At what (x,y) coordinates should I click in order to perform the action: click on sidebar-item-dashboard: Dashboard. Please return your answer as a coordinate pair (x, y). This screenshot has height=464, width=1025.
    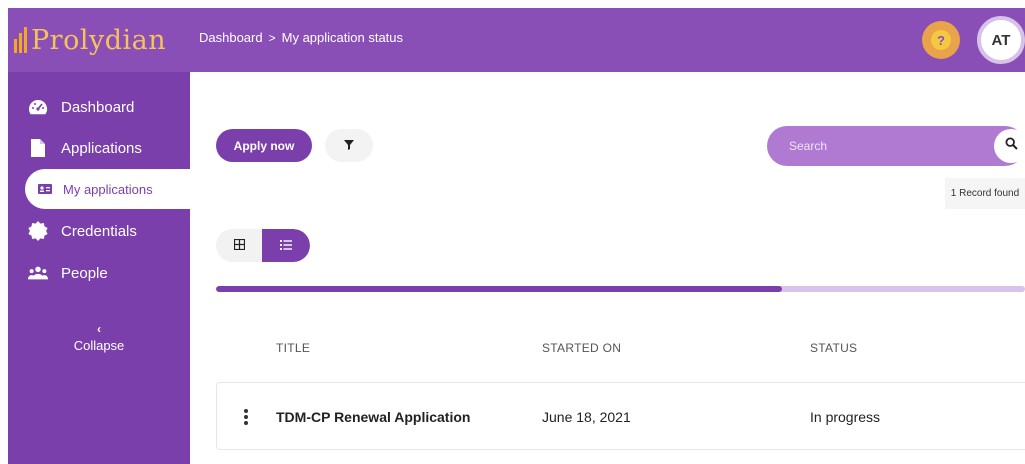
    Looking at the image, I should click on (71, 107).